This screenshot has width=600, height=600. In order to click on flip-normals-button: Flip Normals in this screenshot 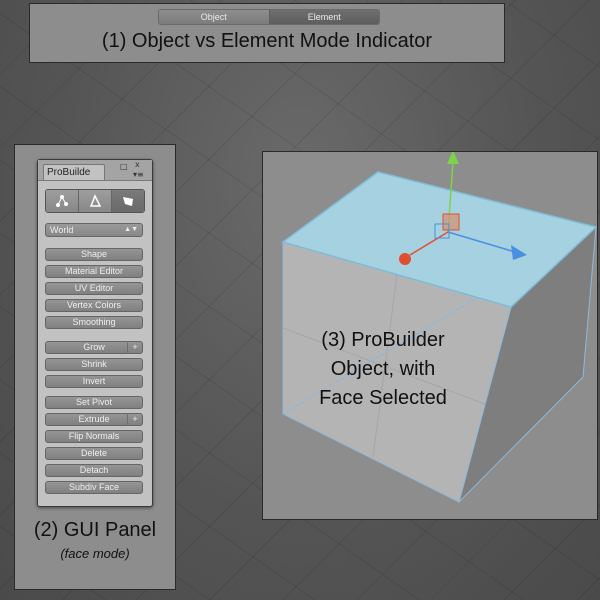, I will do `click(94, 436)`.